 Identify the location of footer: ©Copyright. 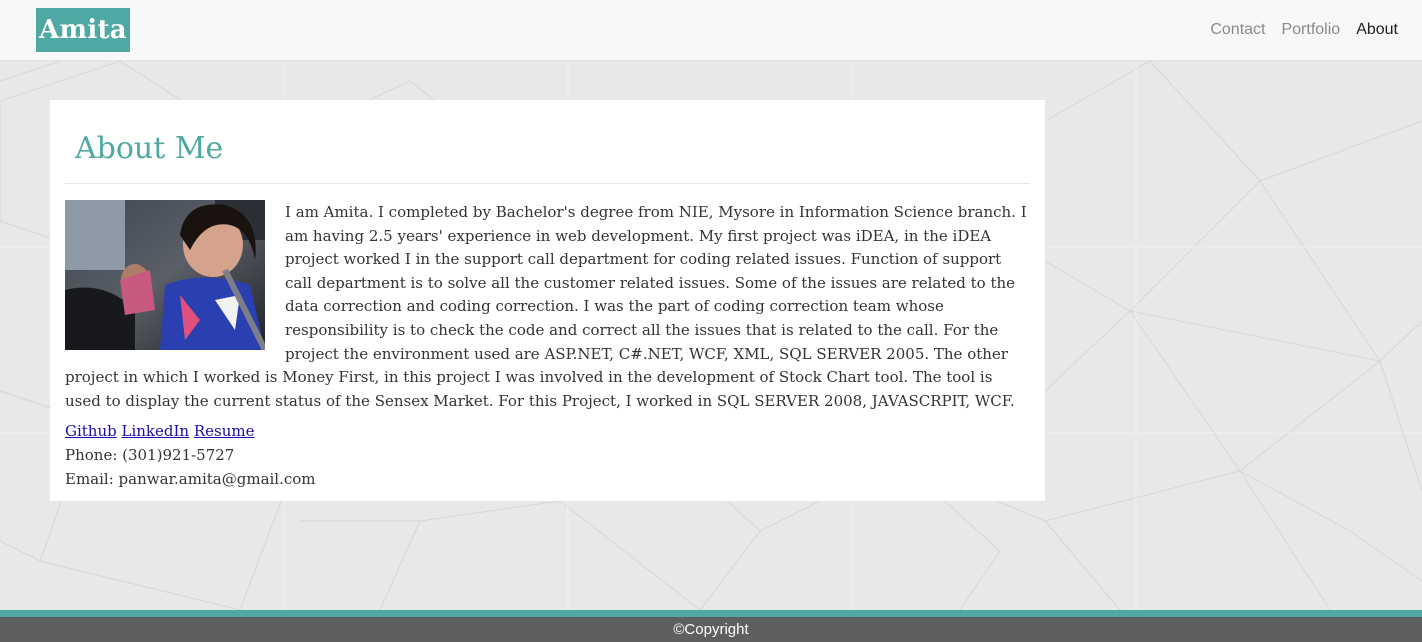
(711, 626).